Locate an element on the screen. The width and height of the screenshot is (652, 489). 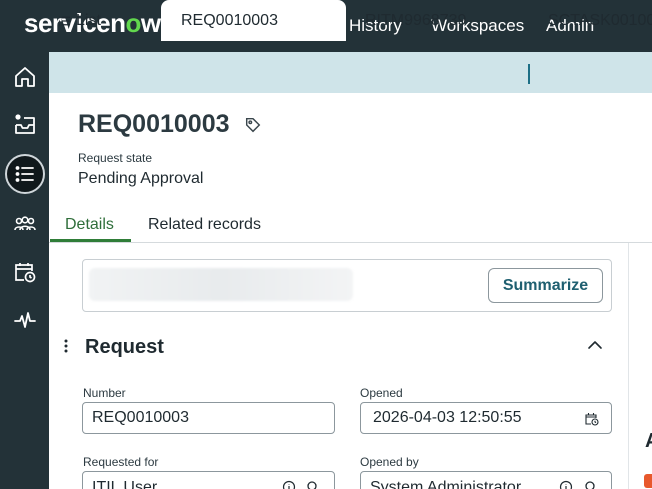
opened-by-value: System Administrator is located at coordinates (446, 484).